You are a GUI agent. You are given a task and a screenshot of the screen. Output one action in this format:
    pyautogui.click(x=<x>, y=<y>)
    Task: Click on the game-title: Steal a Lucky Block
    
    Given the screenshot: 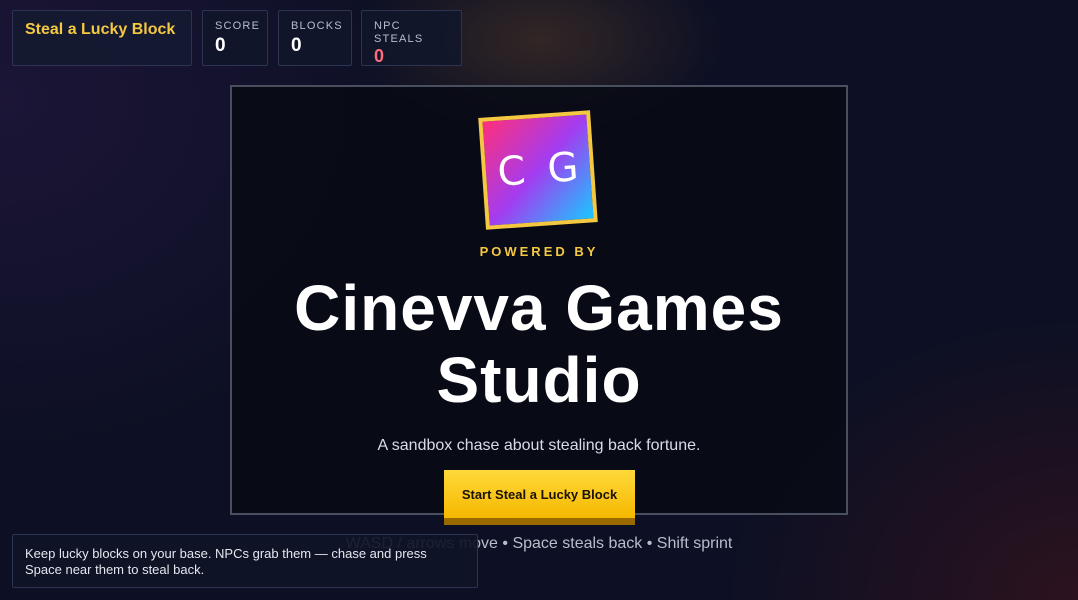 What is the action you would take?
    pyautogui.click(x=100, y=29)
    